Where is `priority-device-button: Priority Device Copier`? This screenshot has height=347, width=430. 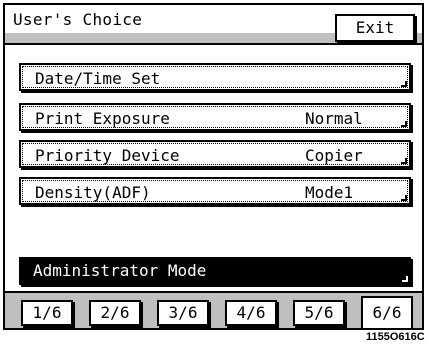
priority-device-button: Priority Device Copier is located at coordinates (215, 154).